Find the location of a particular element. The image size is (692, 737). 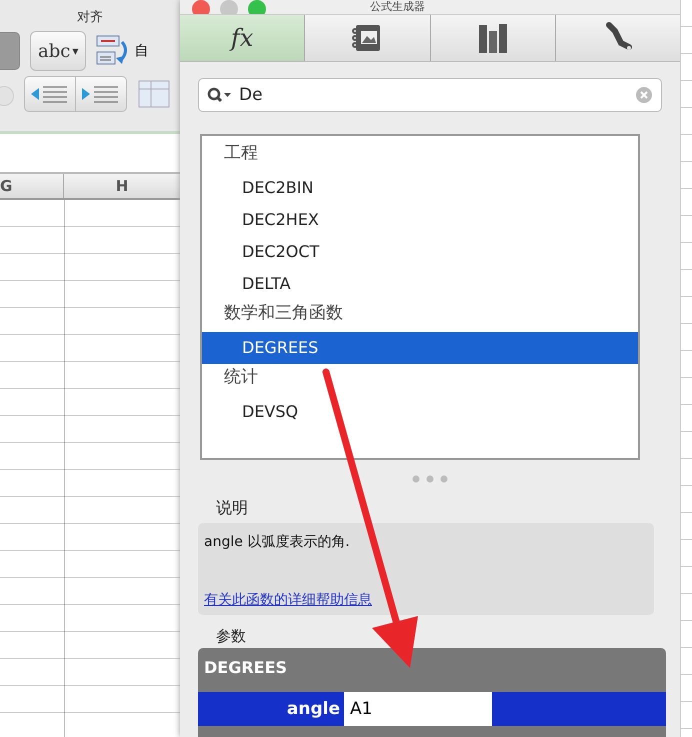

wrap-text-label: 自 is located at coordinates (141, 51).